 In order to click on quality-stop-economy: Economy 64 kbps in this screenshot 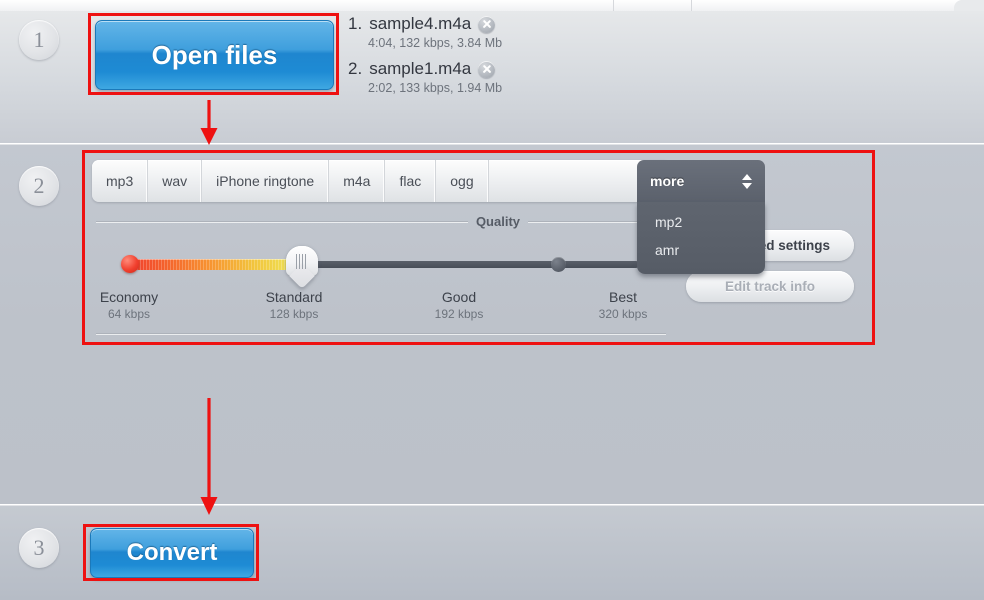, I will do `click(129, 305)`.